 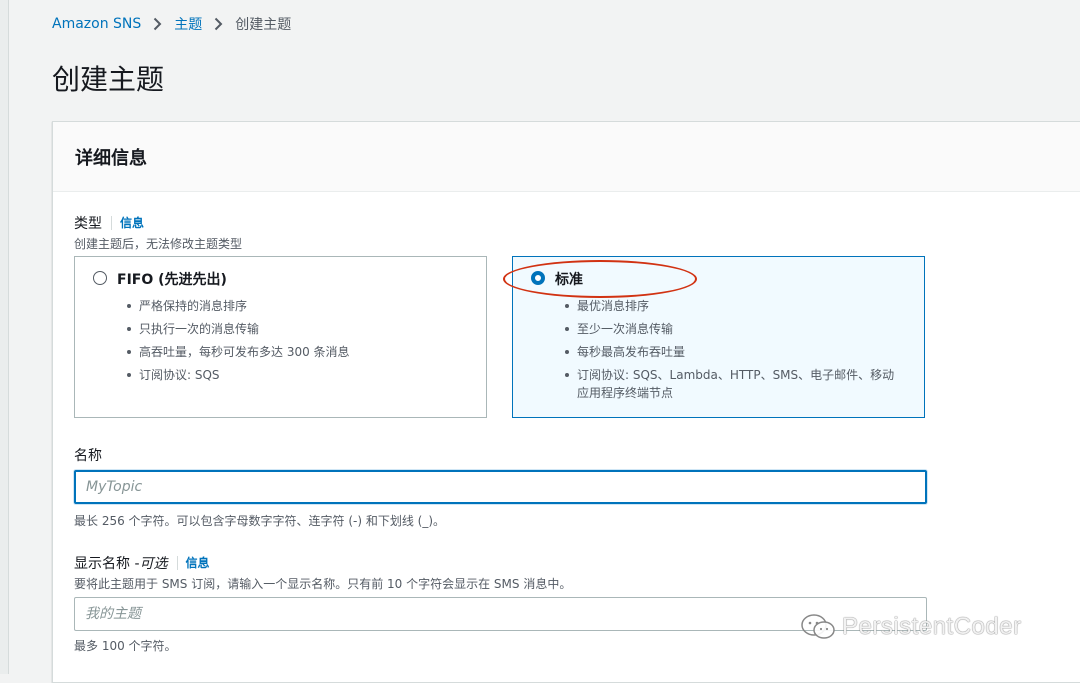 What do you see at coordinates (107, 564) in the screenshot?
I see `display-name-label-text: 显示名称 -` at bounding box center [107, 564].